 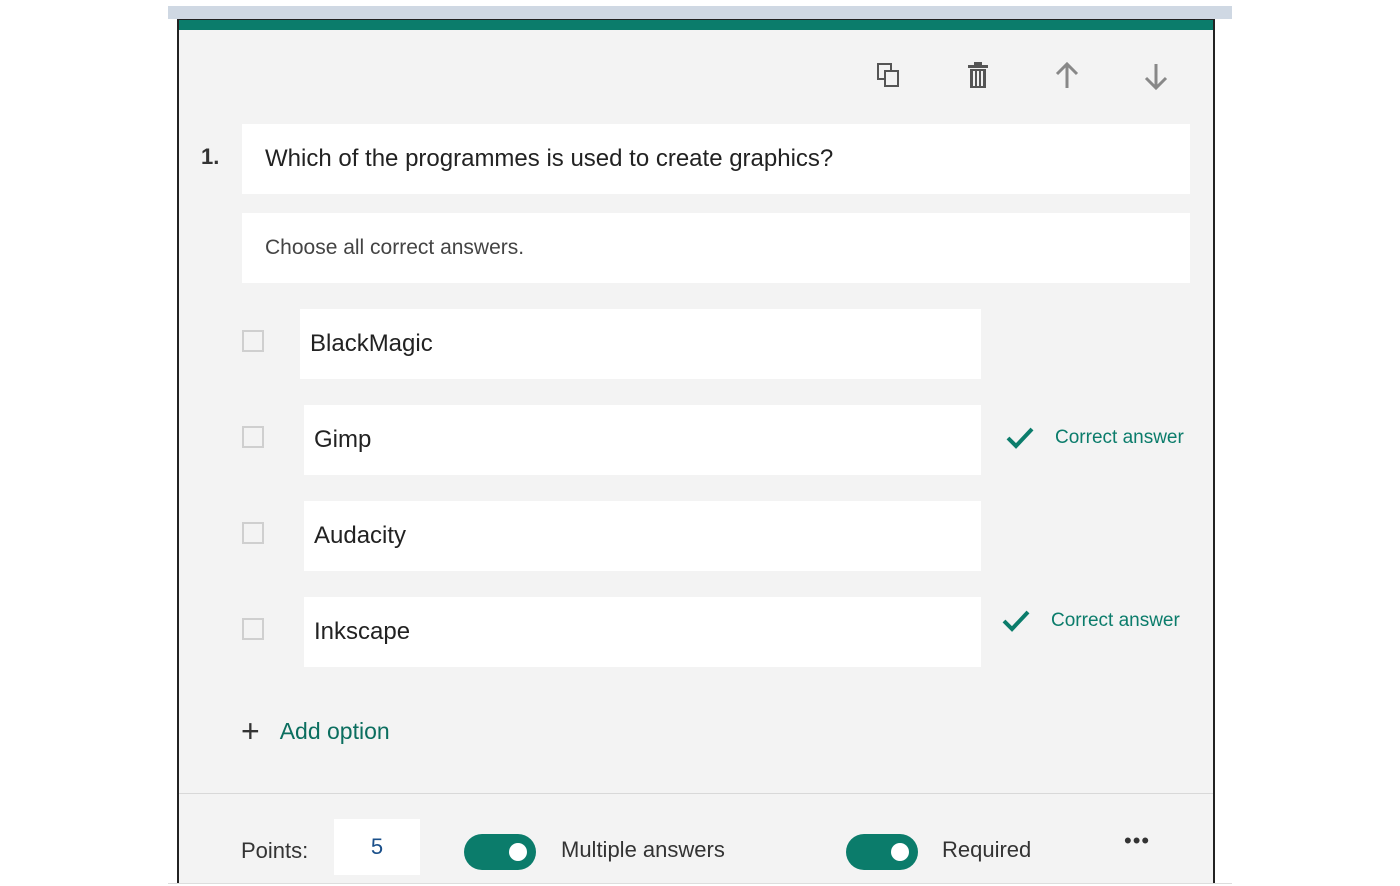 I want to click on question-footer: Points: 5 Multiple answers Required •••, so click(x=696, y=838).